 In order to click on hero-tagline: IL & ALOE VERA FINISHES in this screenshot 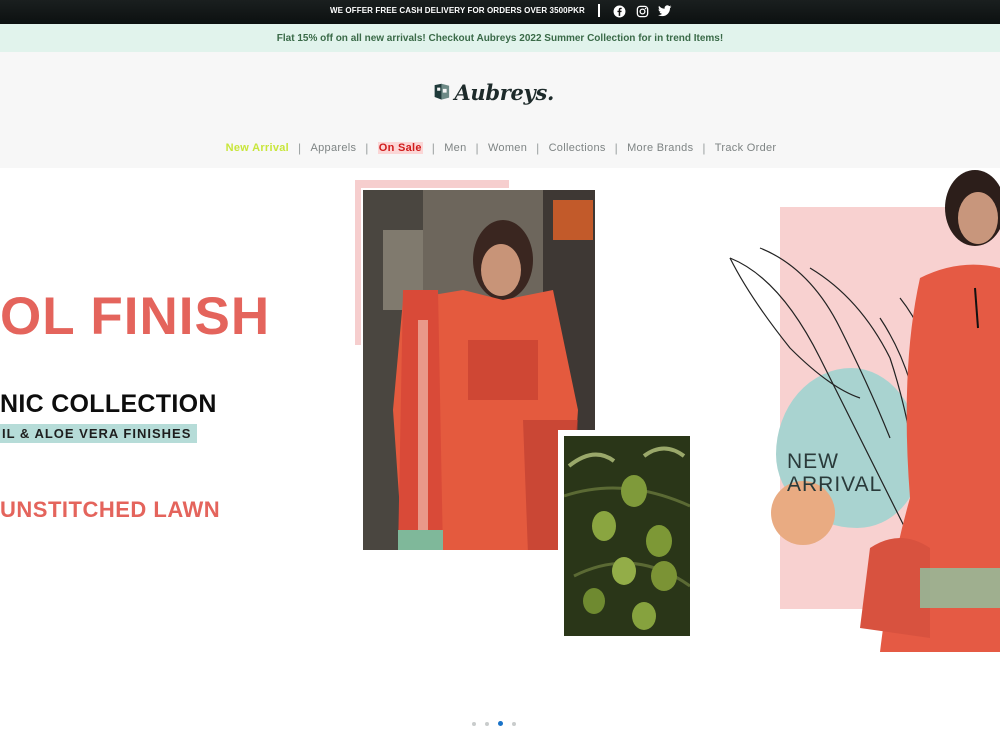, I will do `click(98, 433)`.